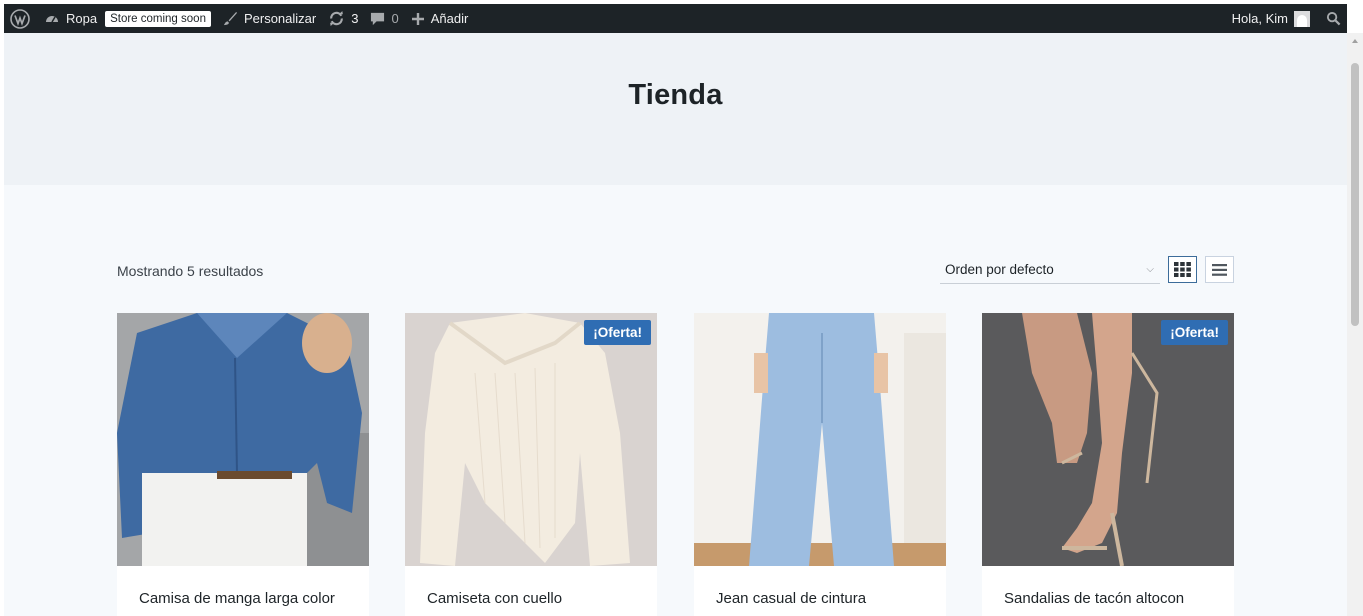 The width and height of the screenshot is (1363, 616). I want to click on product-card: ¡Oferta! Camiseta con cuello, so click(531, 464).